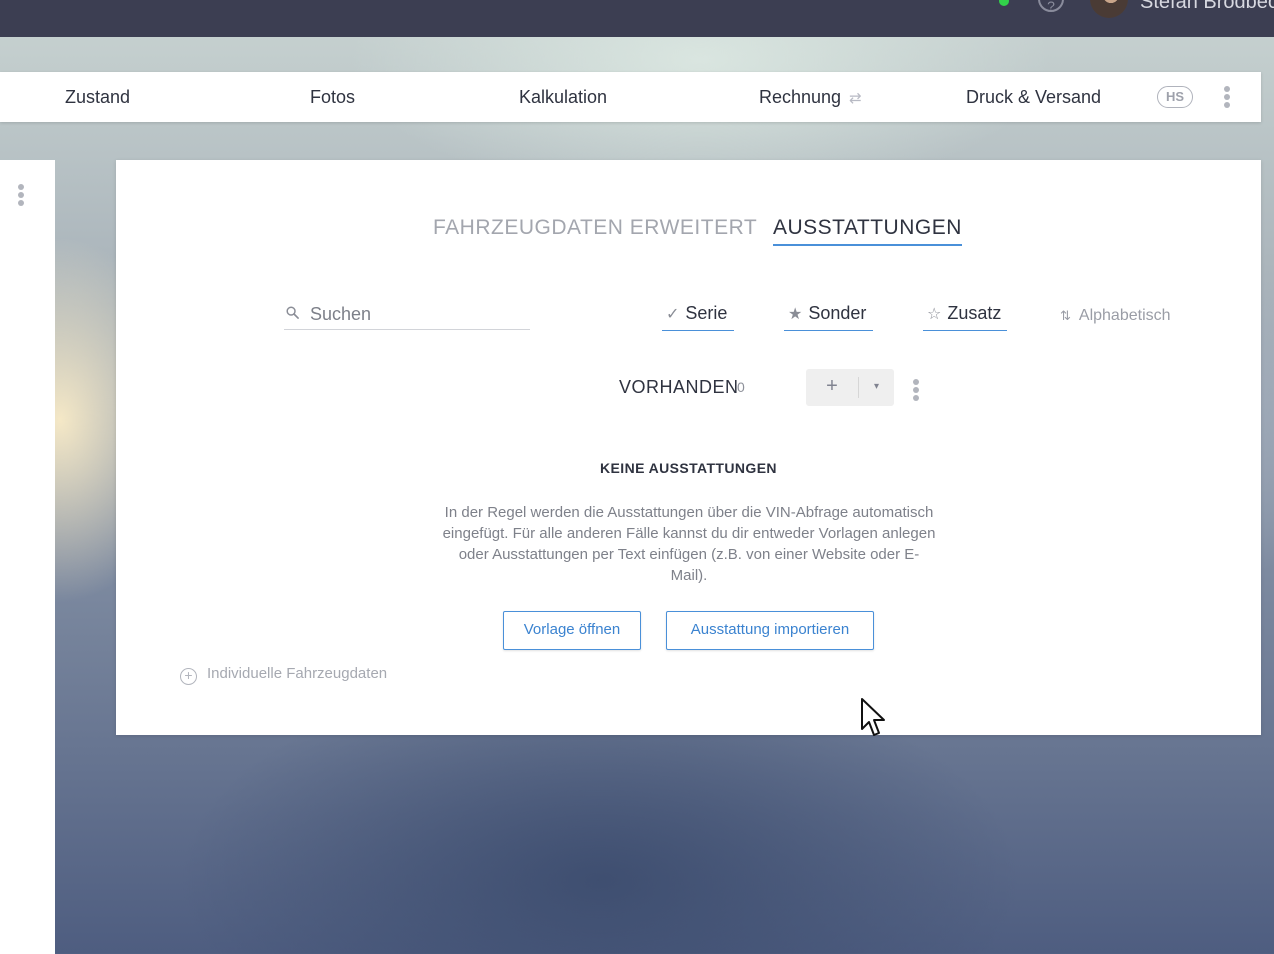 The image size is (1274, 954). I want to click on help-icon: ?, so click(1051, 7).